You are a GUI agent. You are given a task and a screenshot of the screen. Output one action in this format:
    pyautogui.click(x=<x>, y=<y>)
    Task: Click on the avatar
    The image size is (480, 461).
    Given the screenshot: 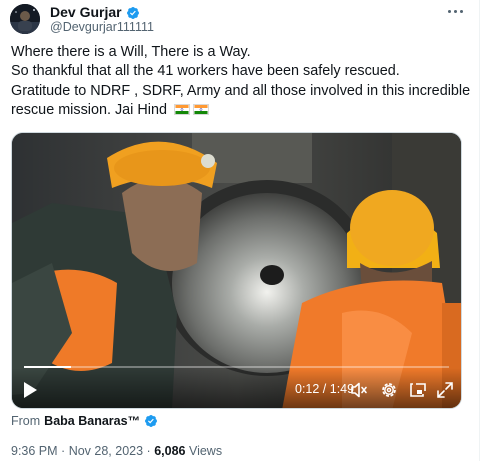 What is the action you would take?
    pyautogui.click(x=25, y=19)
    